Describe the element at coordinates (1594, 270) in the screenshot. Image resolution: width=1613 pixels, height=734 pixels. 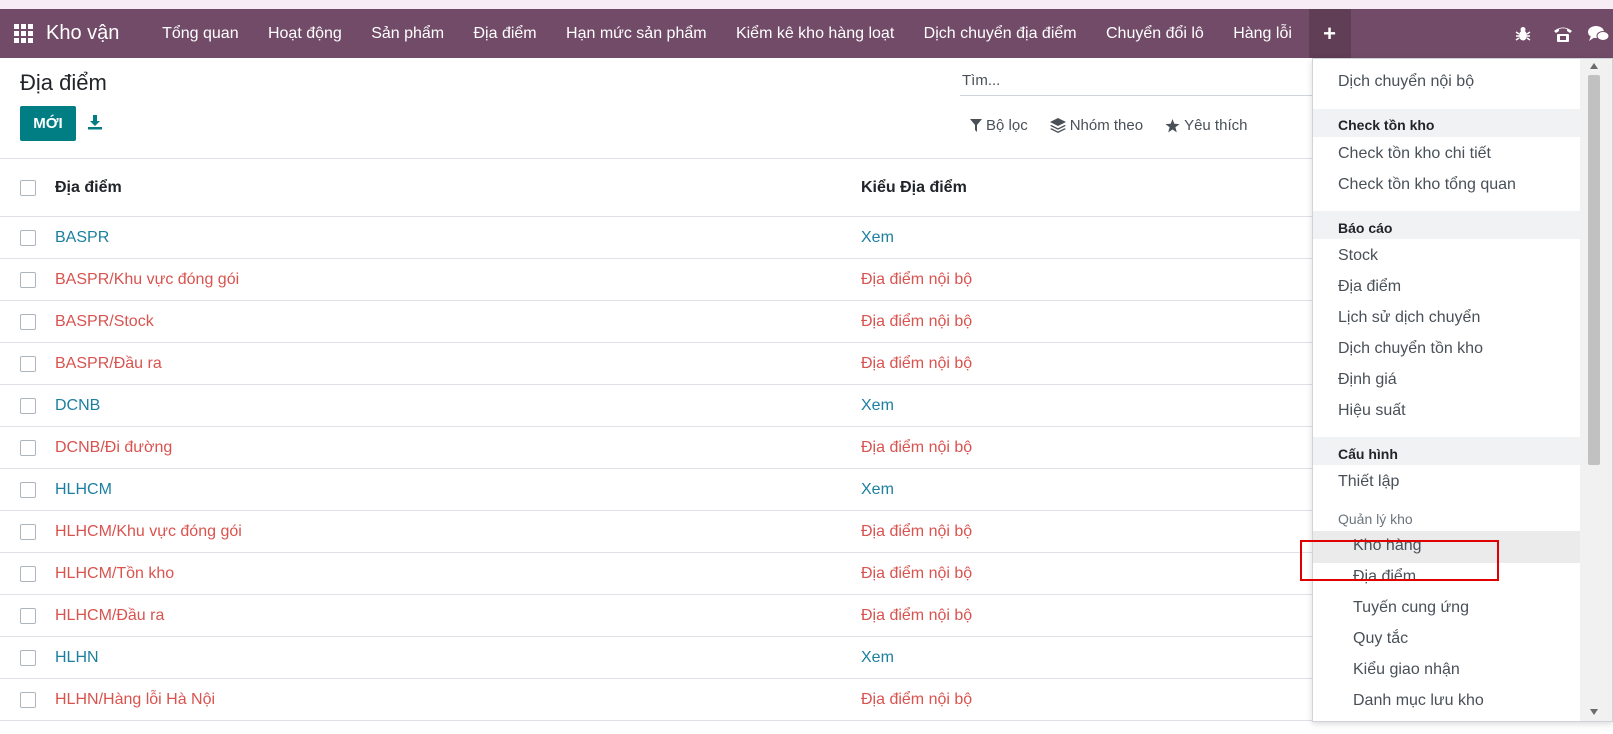
I see `scroll-thumb` at that location.